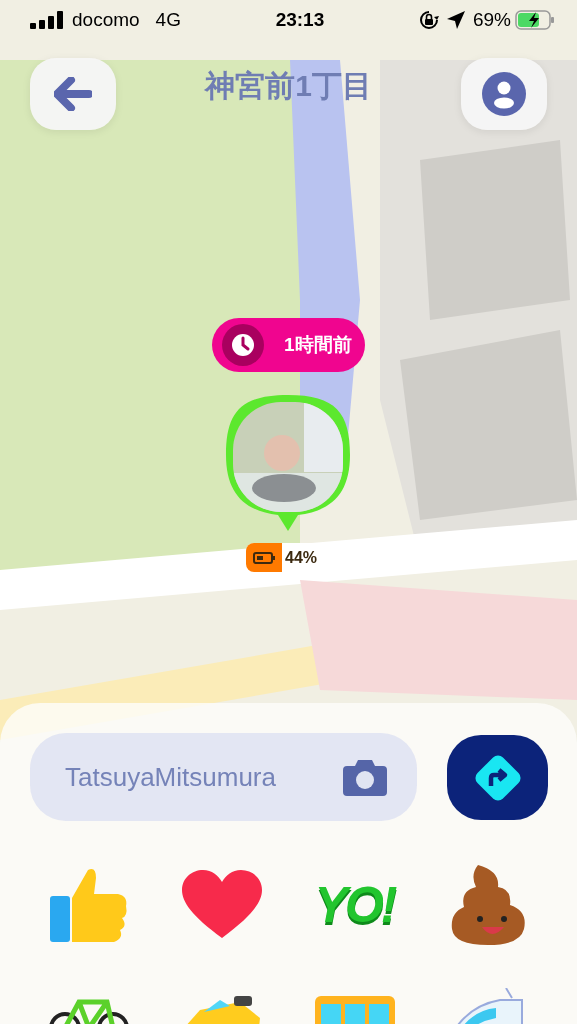 Image resolution: width=577 pixels, height=1024 pixels. What do you see at coordinates (243, 345) in the screenshot?
I see `clock-icon` at bounding box center [243, 345].